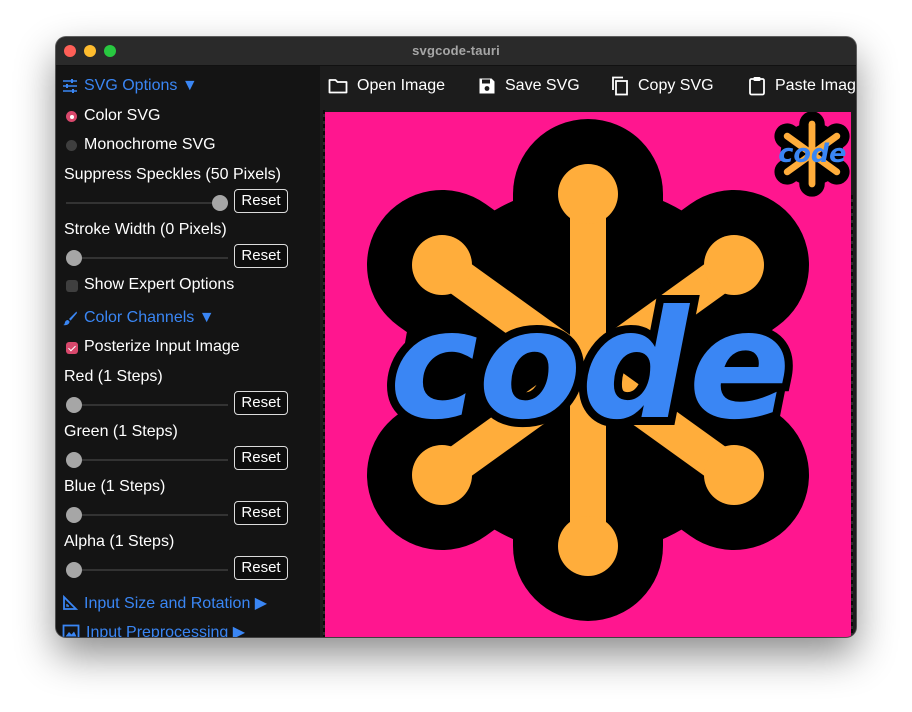 This screenshot has width=912, height=712. What do you see at coordinates (166, 630) in the screenshot?
I see `input-preprocessing-label: Input Preprocessing ▶` at bounding box center [166, 630].